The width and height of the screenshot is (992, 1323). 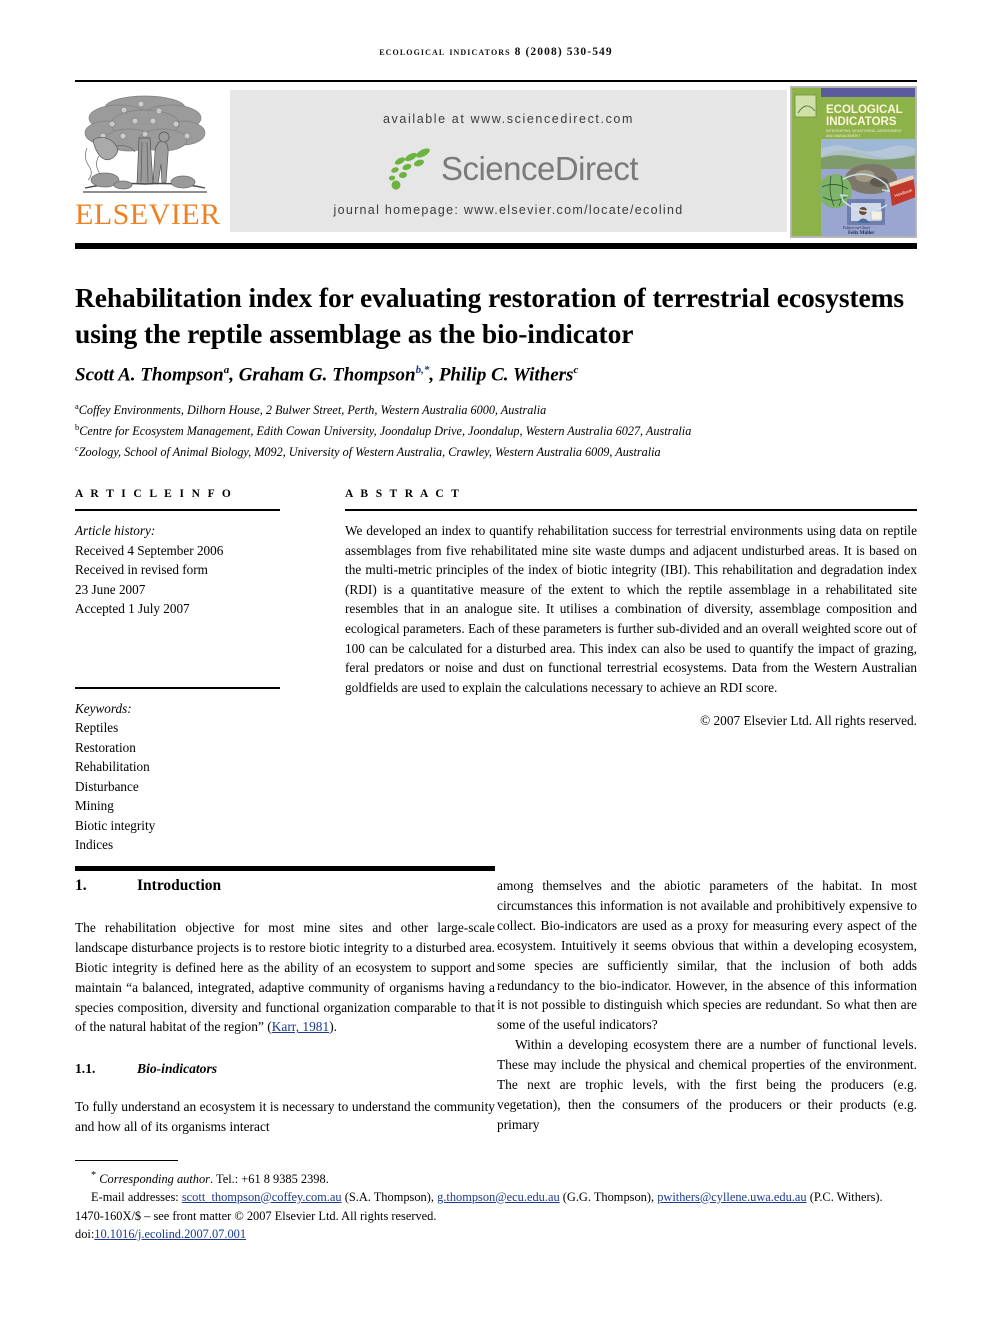 What do you see at coordinates (262, 1197) in the screenshot?
I see `email-link: scott_thompson@coffey.com.au` at bounding box center [262, 1197].